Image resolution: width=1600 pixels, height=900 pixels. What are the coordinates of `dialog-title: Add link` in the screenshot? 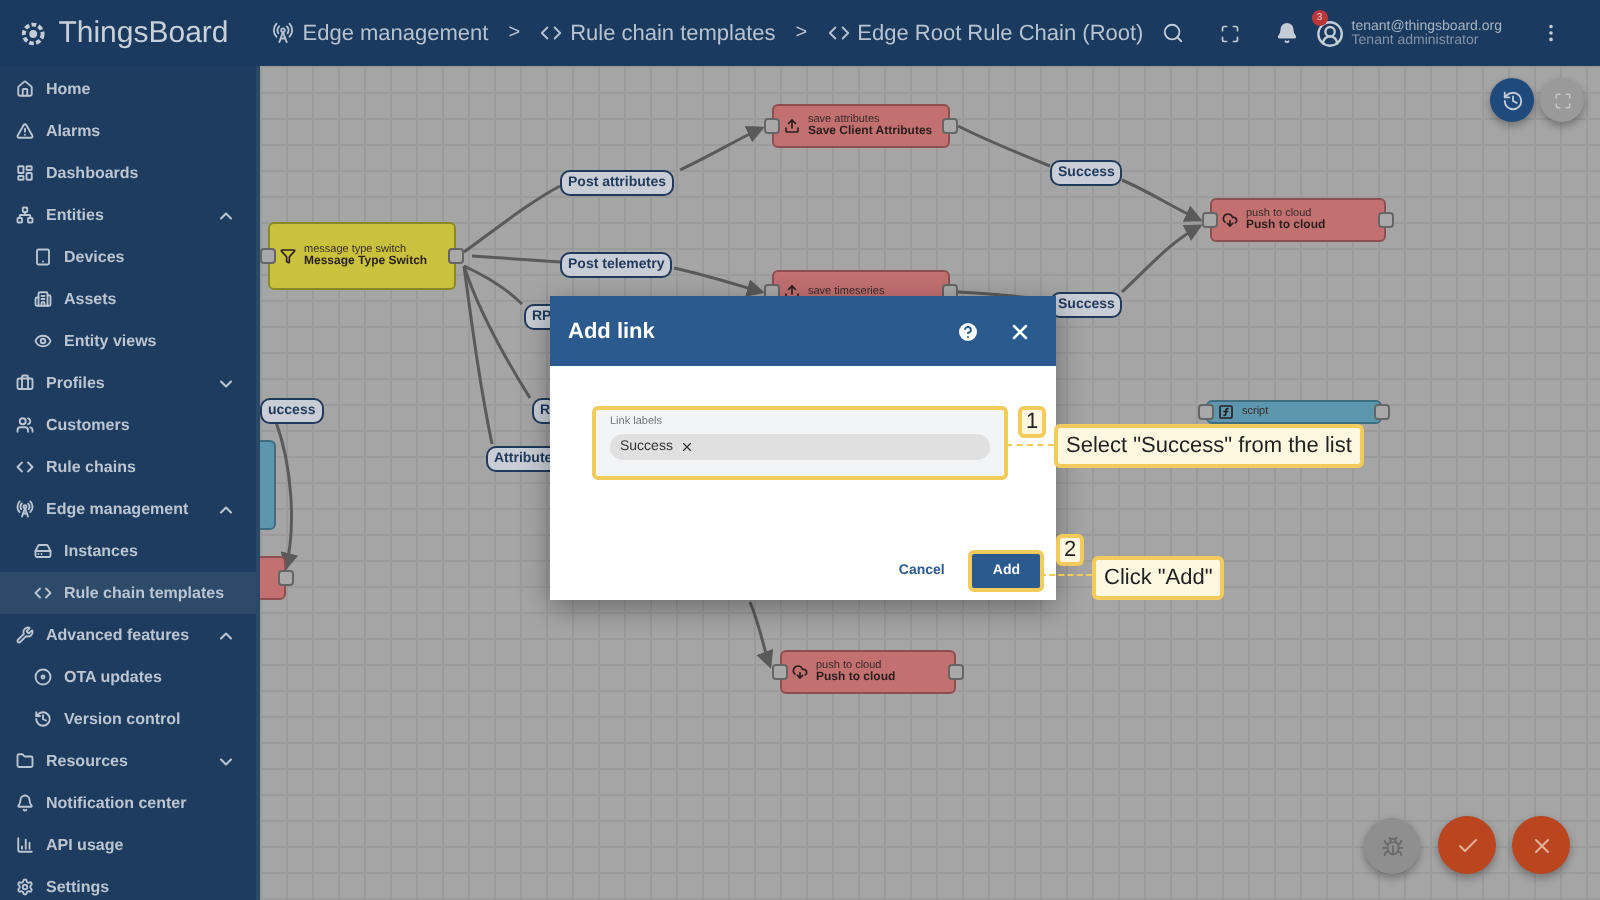 It's located at (612, 331).